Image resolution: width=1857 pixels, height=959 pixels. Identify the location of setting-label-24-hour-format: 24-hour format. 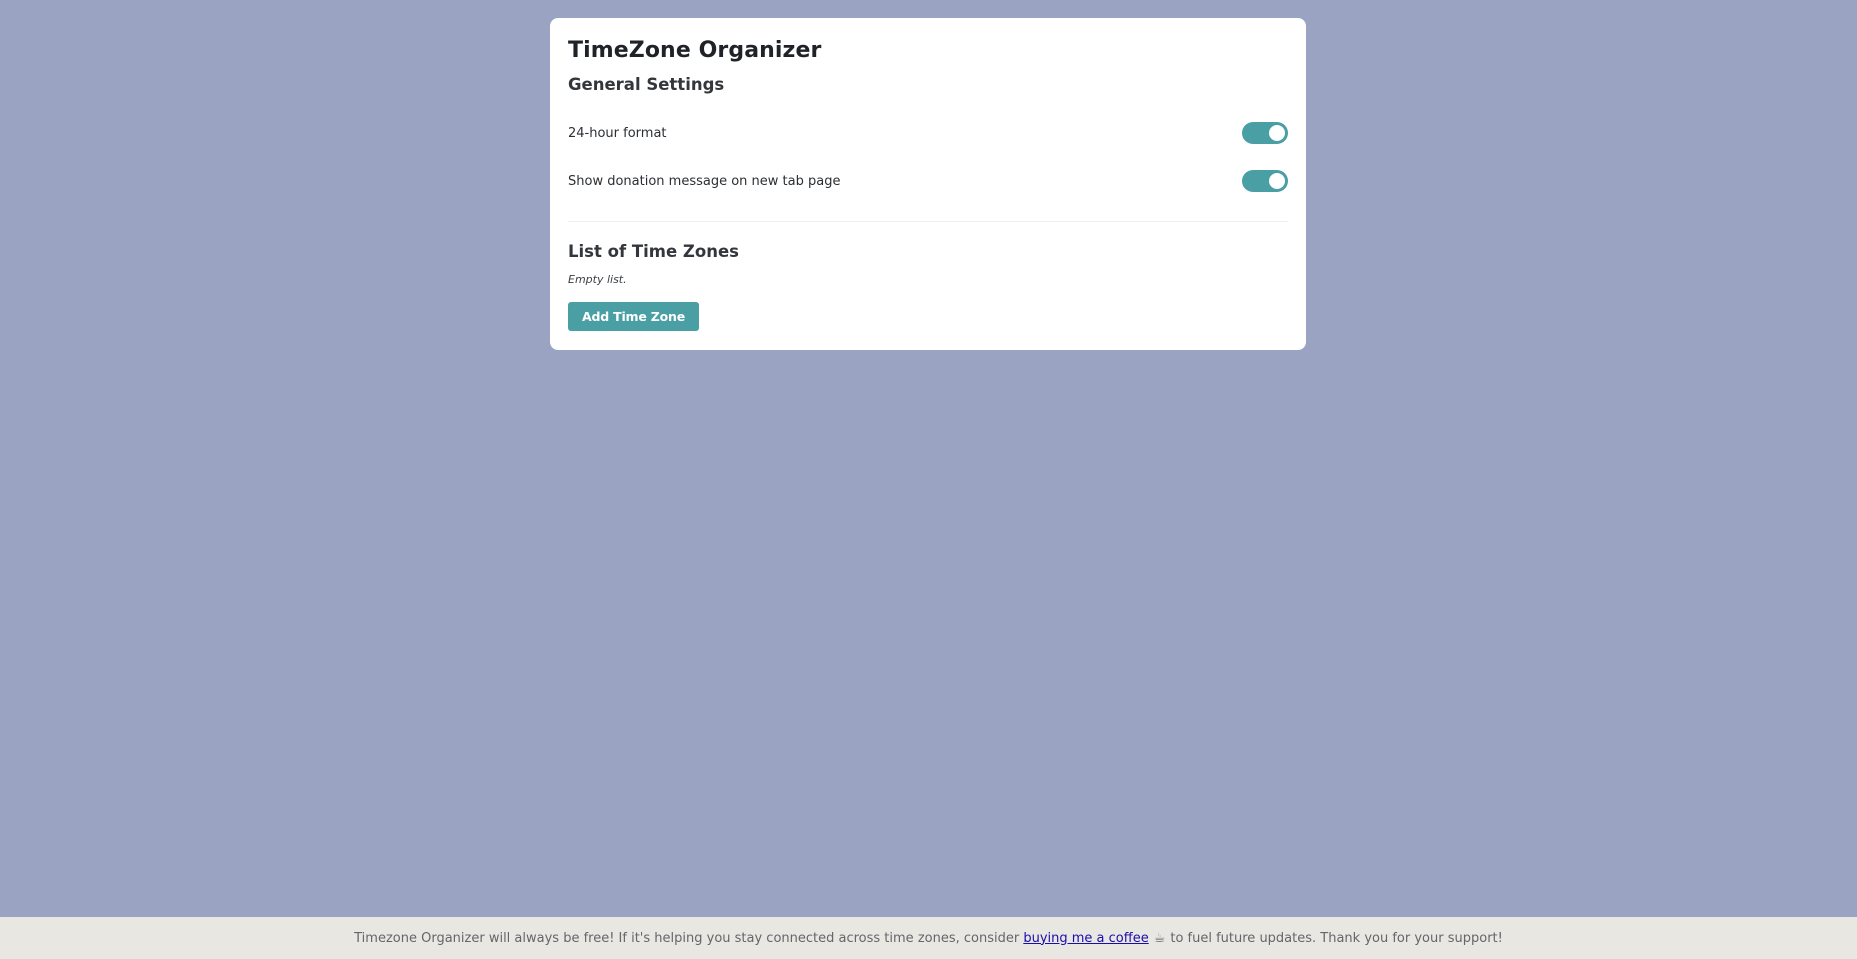
(617, 133).